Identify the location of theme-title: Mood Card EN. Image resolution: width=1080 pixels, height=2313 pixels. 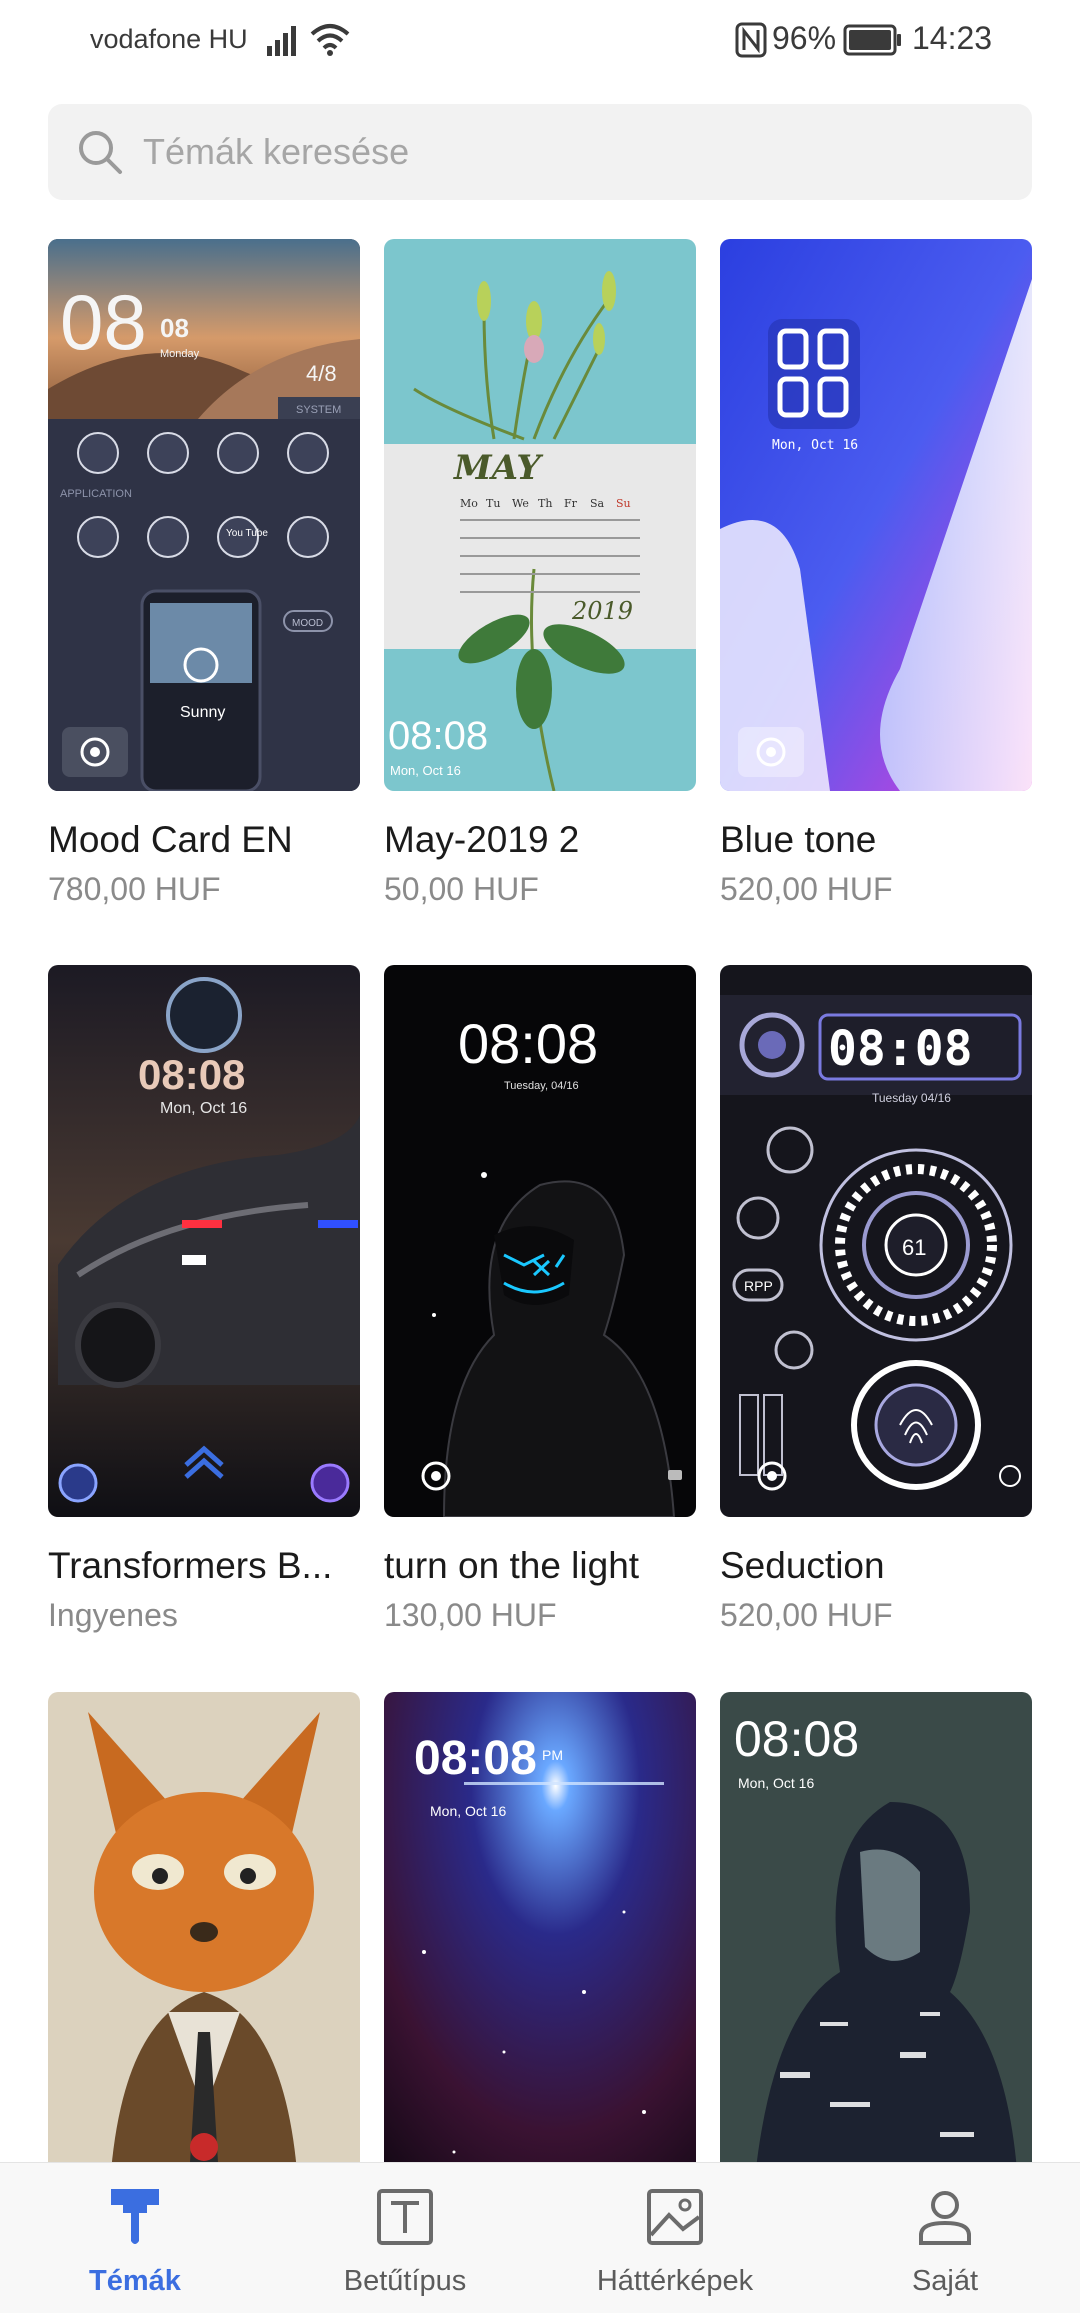
(170, 839).